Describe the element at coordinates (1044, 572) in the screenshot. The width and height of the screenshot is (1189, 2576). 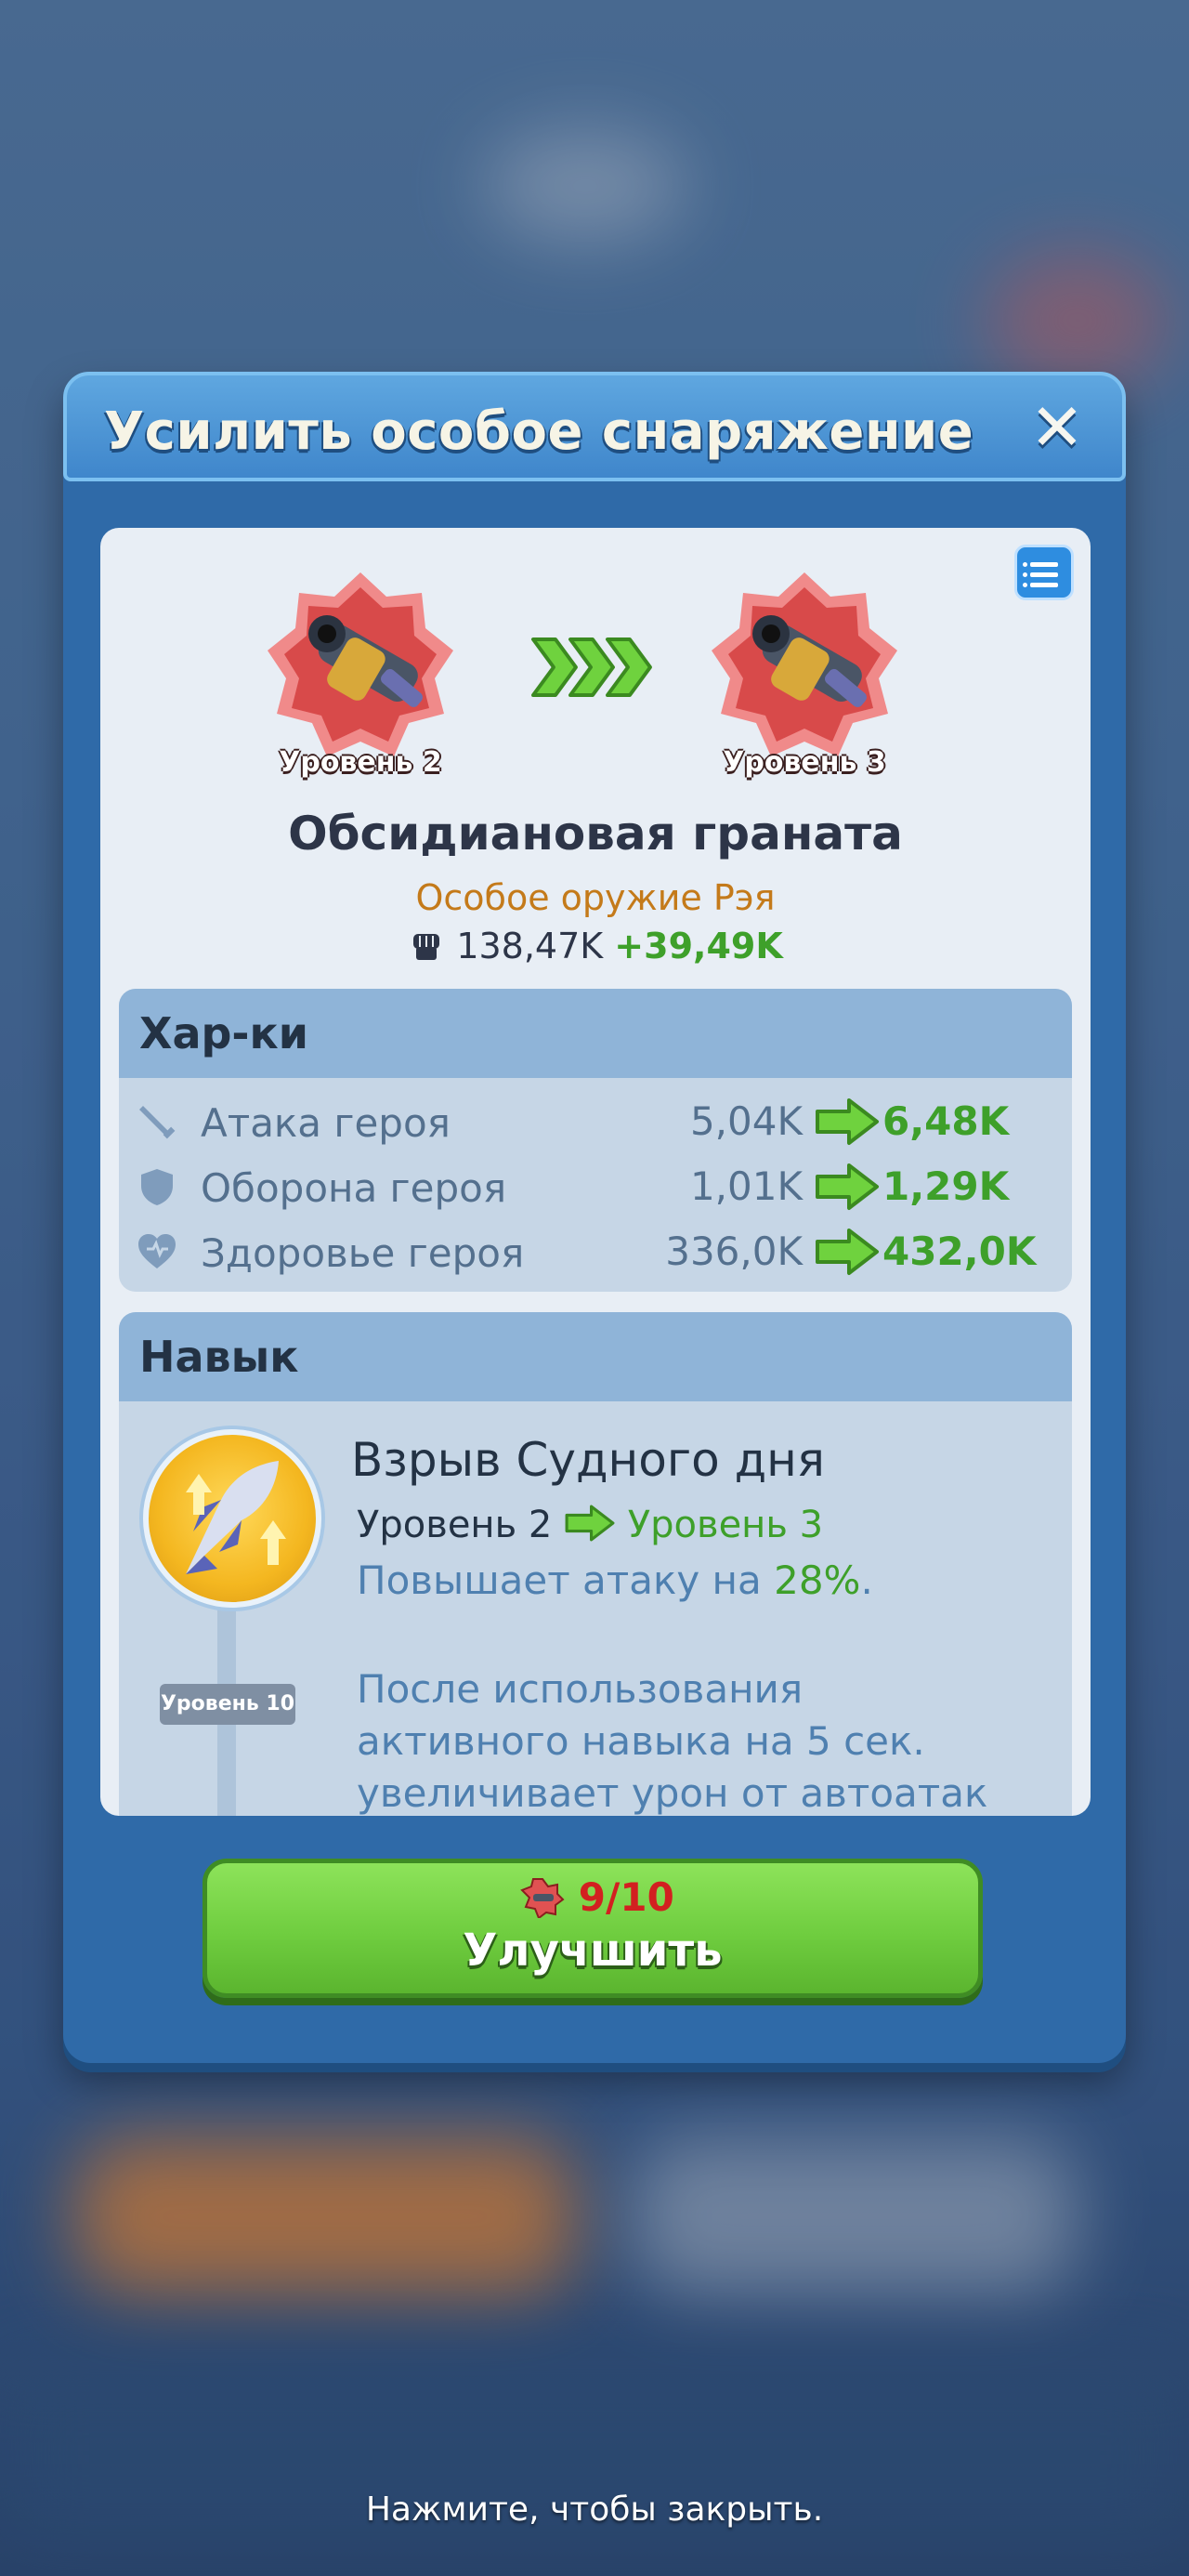
I see `list-icon` at that location.